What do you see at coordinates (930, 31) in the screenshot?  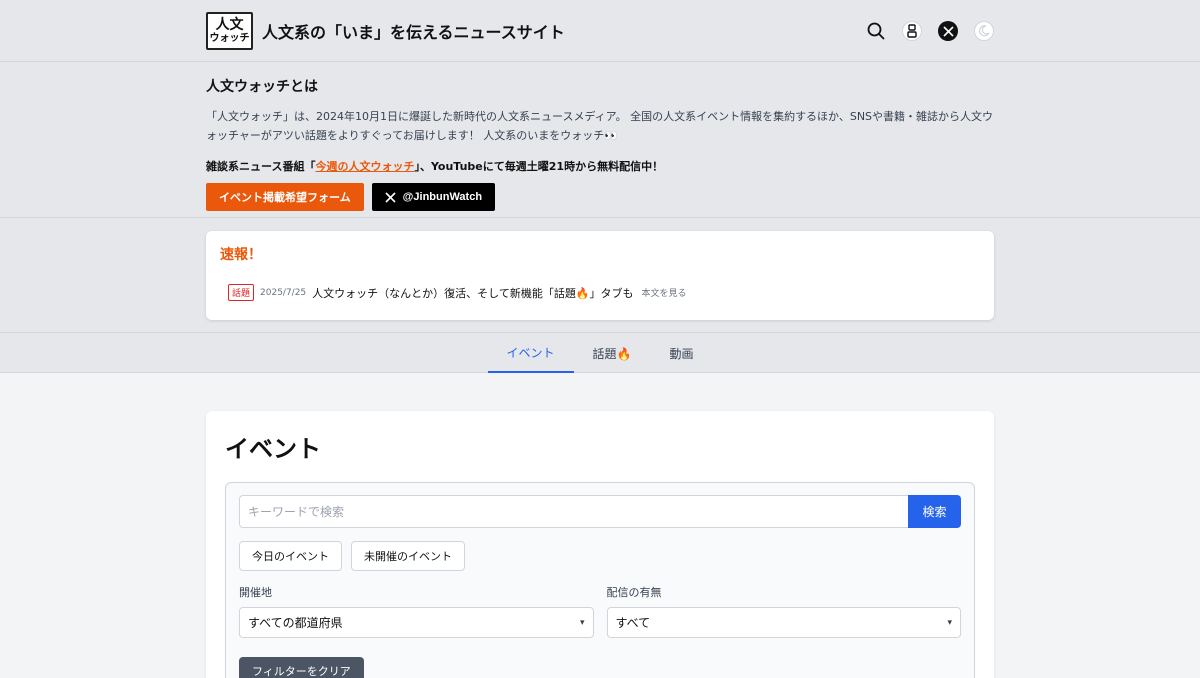 I see `header-icons` at bounding box center [930, 31].